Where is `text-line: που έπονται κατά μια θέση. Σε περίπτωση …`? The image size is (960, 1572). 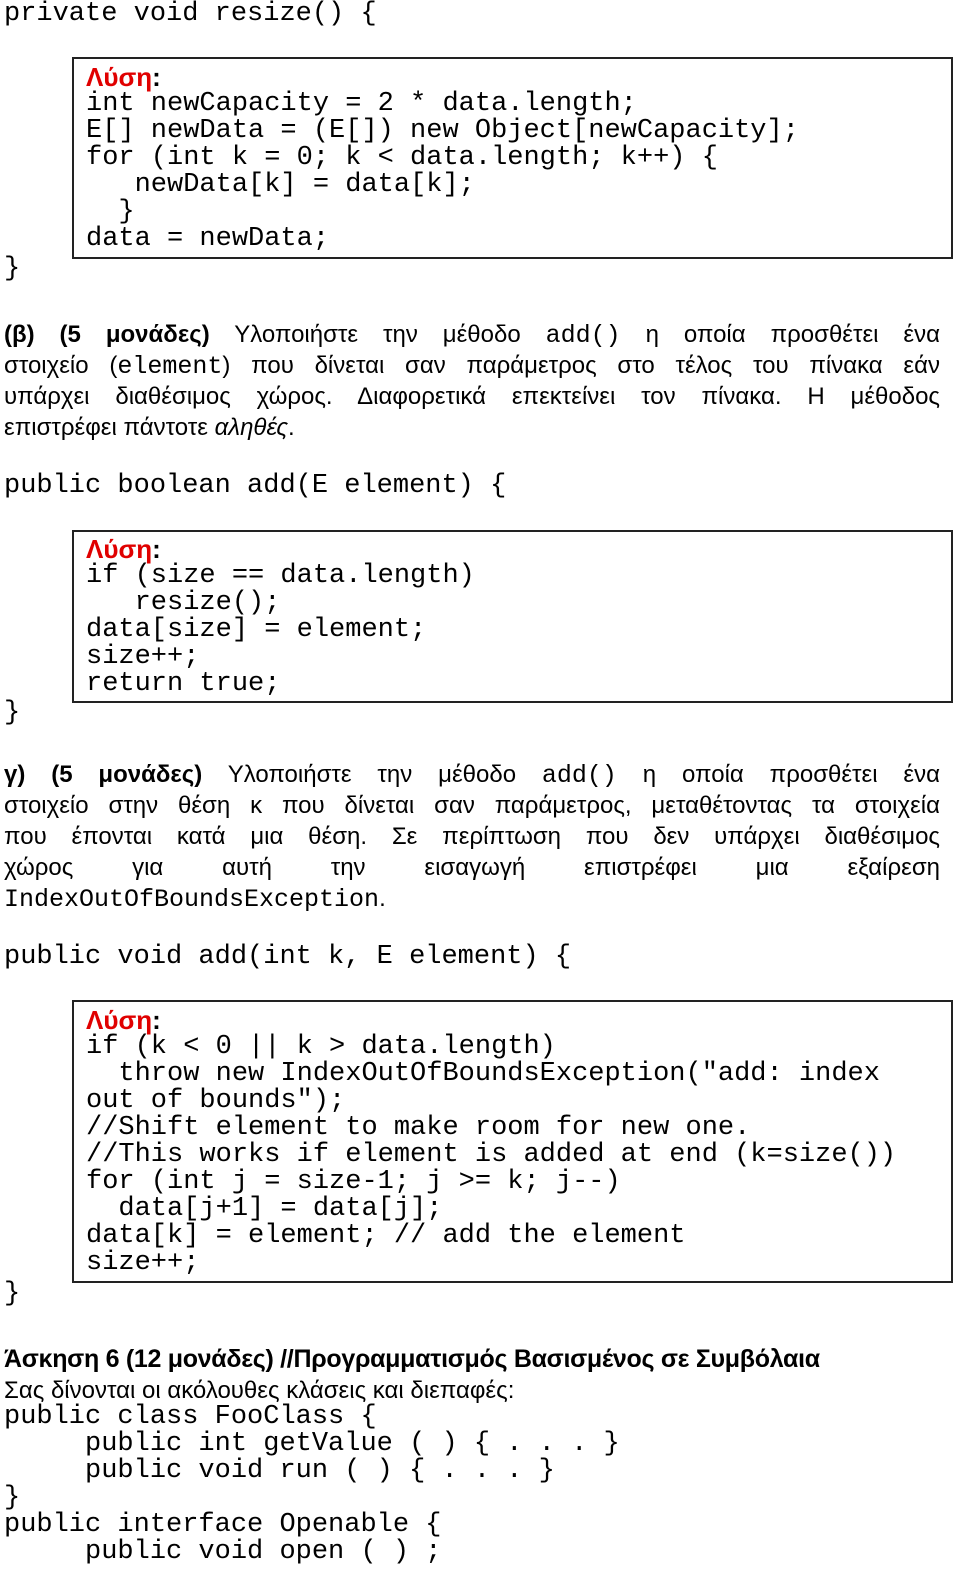 text-line: που έπονται κατά μια θέση. Σε περίπτωση … is located at coordinates (472, 836).